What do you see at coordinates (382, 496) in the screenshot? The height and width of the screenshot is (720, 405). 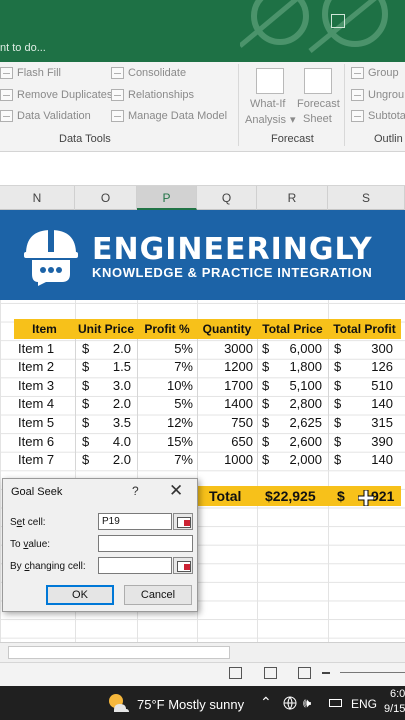 I see `total-profit-value: 921` at bounding box center [382, 496].